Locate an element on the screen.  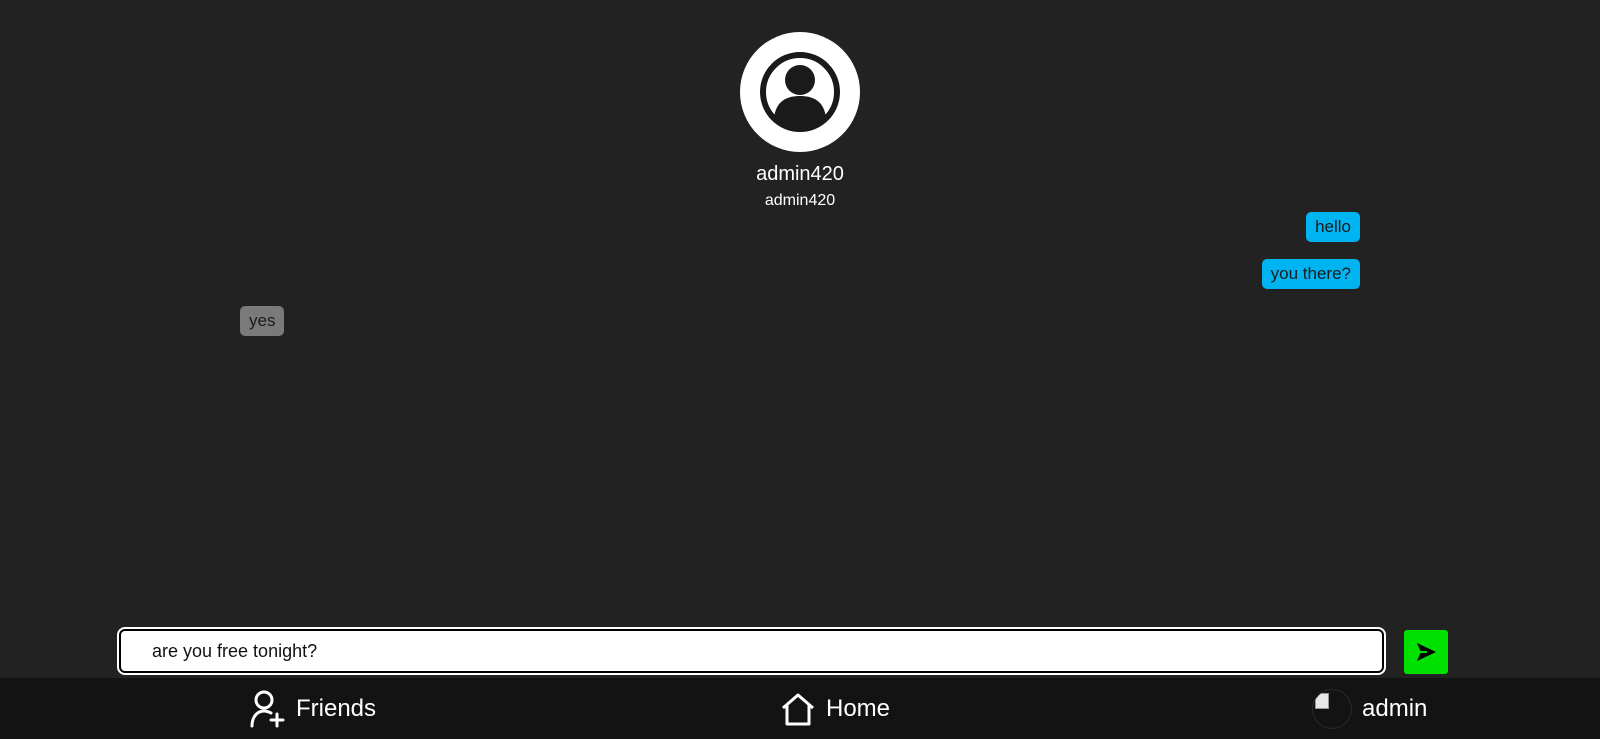
message-input is located at coordinates (751, 651).